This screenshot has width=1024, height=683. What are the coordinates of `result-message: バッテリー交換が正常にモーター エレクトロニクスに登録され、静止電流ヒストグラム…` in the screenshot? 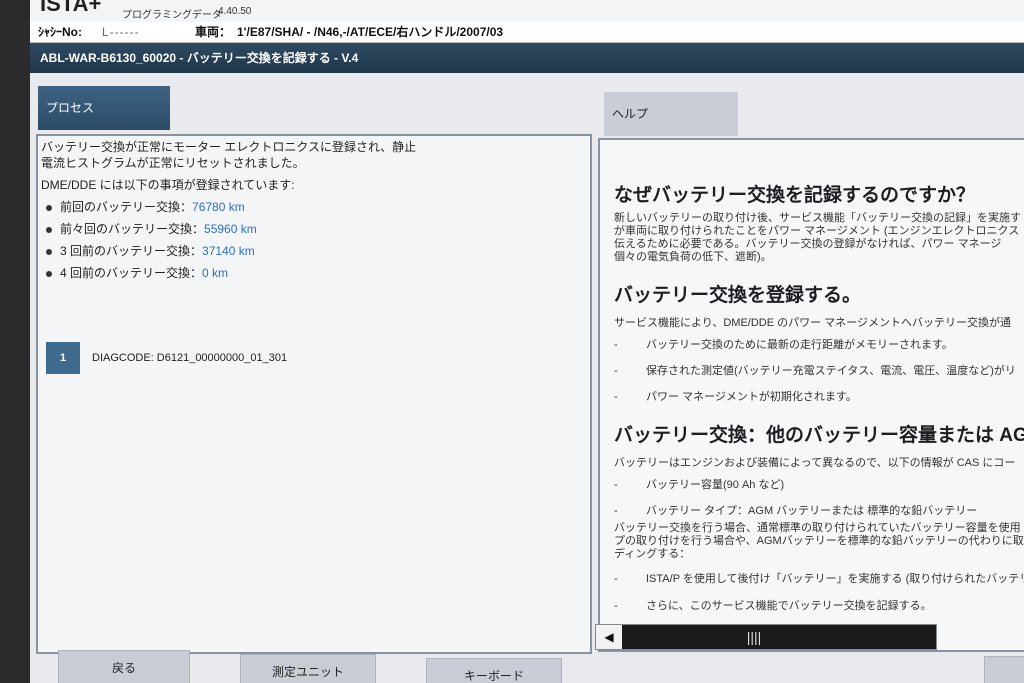 It's located at (229, 155).